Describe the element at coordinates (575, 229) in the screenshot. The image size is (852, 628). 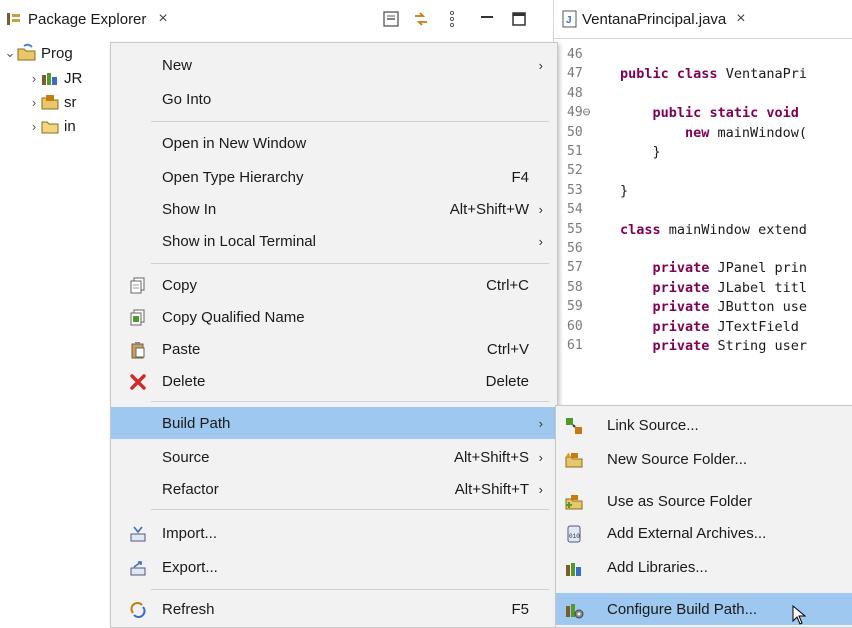
I see `line-number: 55` at that location.